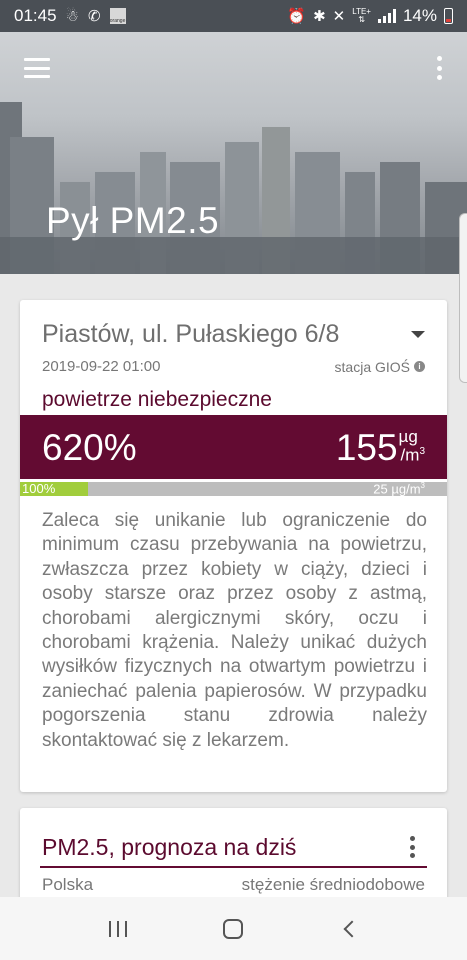  Describe the element at coordinates (233, 366) in the screenshot. I see `measurement-meta: 2019-09-22 01:00 stacja GIOŚ i` at that location.